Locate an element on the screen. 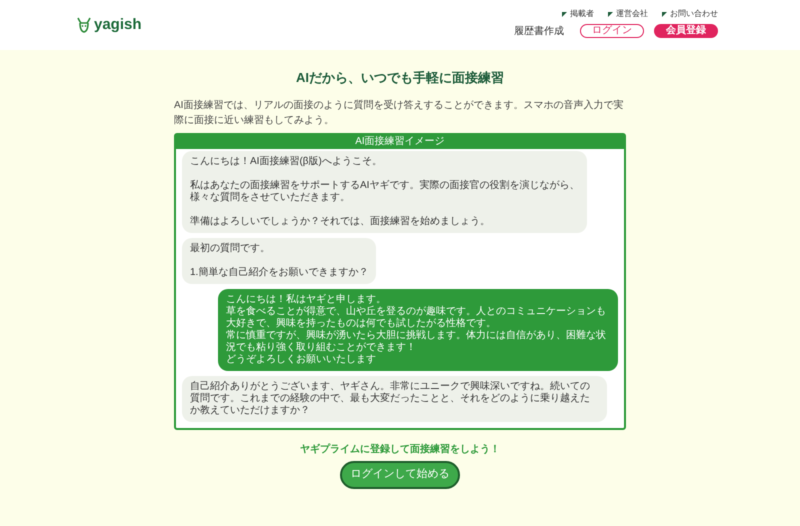 This screenshot has width=800, height=526. message-line: 草を食べることが得意で、山や丘を登るのが趣味です。人とのコミュニケーションも大好きで、興味を持ったものは何でも試したがる性格です。 is located at coordinates (416, 318).